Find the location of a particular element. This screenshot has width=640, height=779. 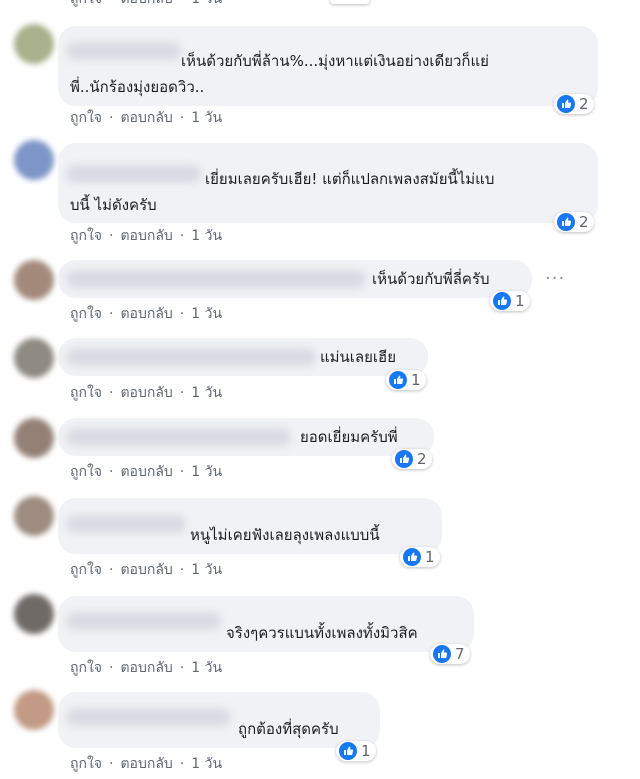

reaction-number: 7 is located at coordinates (460, 654).